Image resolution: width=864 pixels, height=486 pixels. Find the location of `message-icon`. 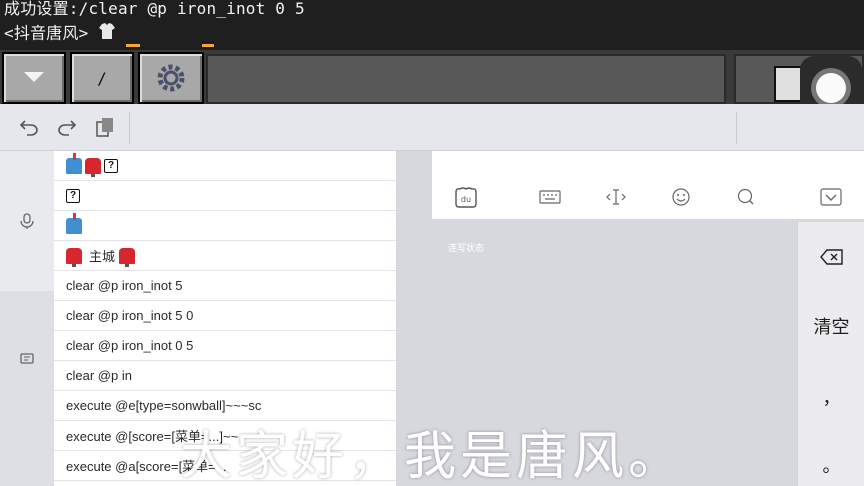

message-icon is located at coordinates (27, 359).